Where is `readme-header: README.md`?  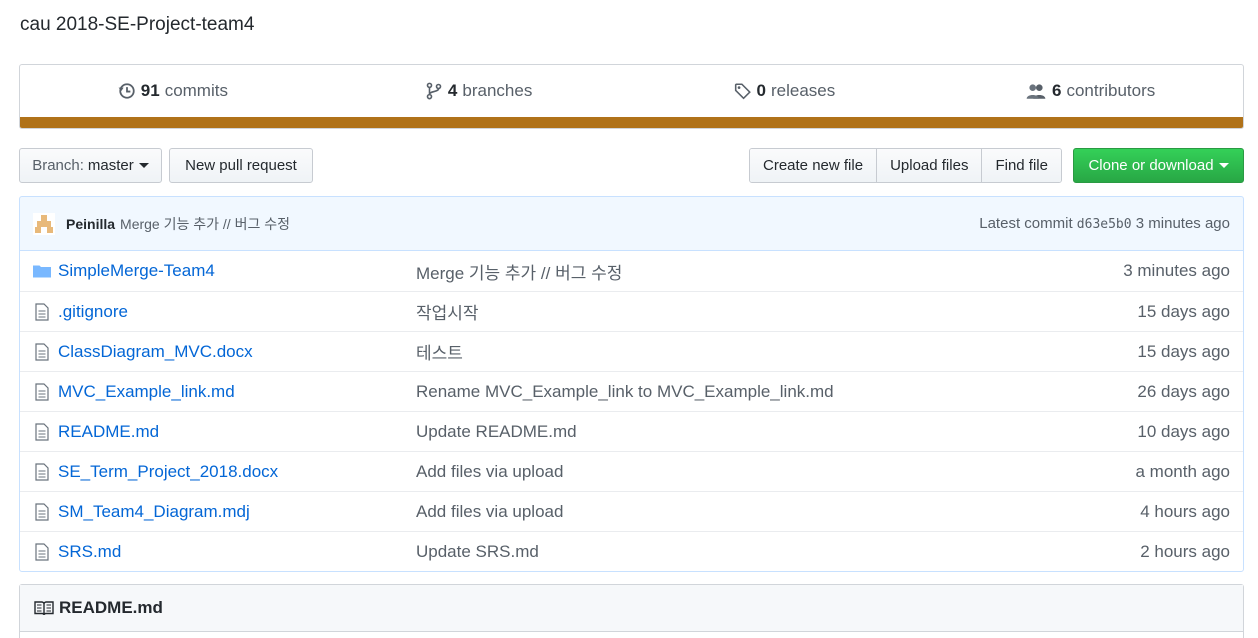
readme-header: README.md is located at coordinates (631, 608).